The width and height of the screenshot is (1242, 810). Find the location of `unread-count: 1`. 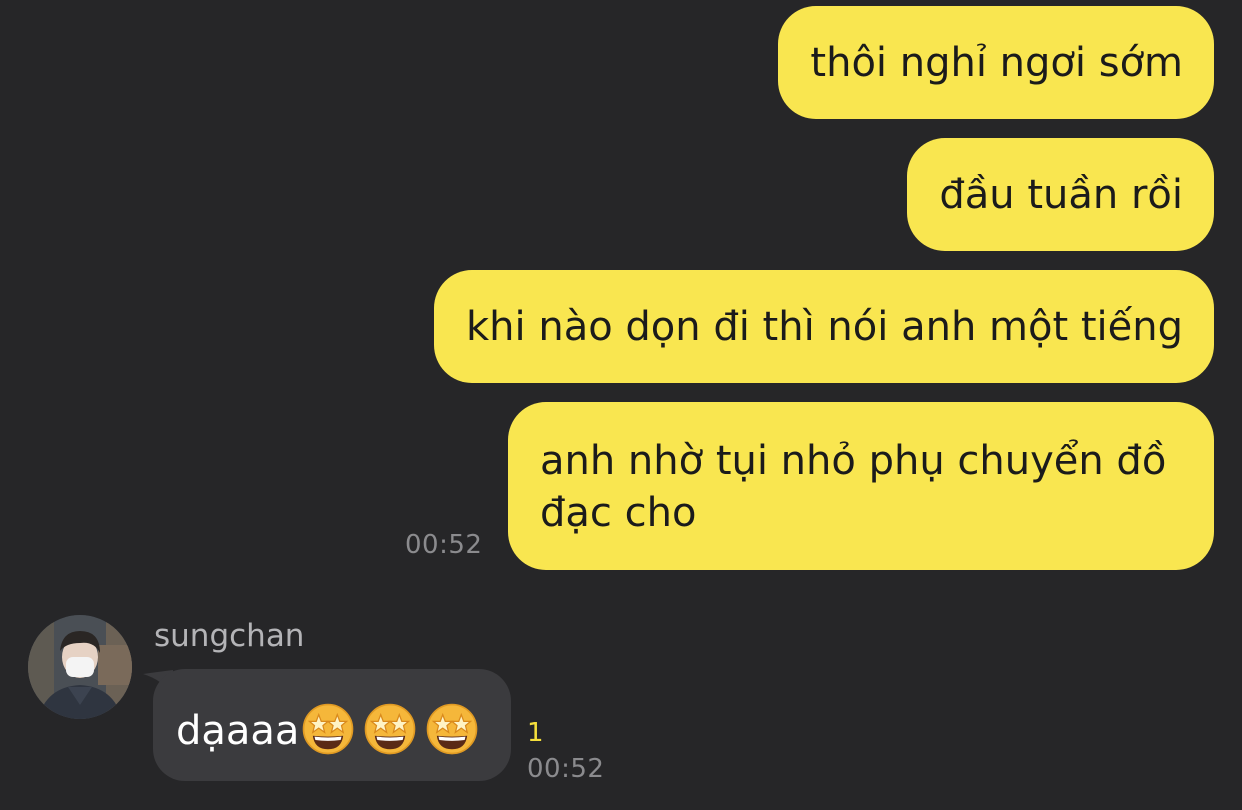

unread-count: 1 is located at coordinates (535, 733).